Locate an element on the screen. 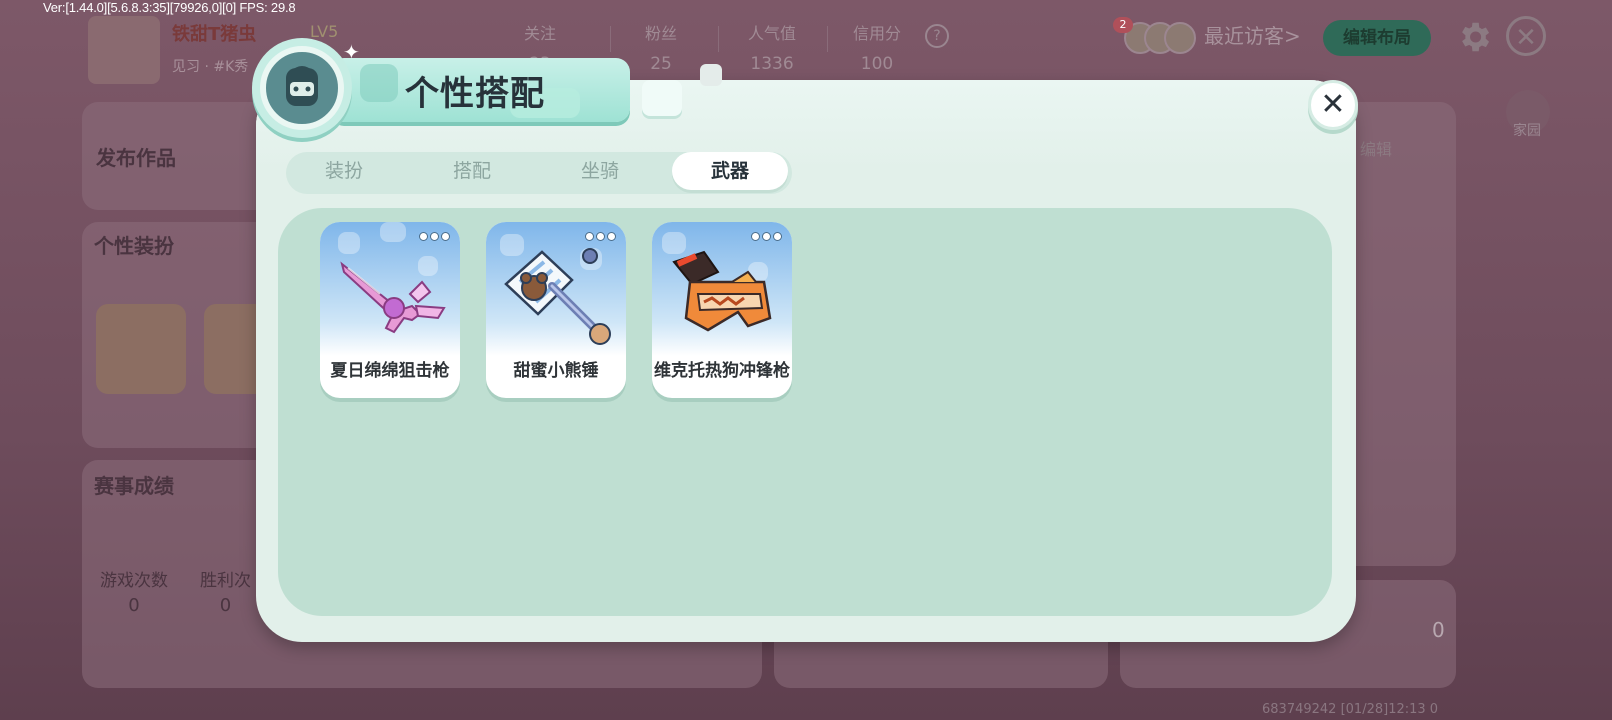 The height and width of the screenshot is (720, 1612). wins-stat: 胜利次 0 is located at coordinates (225, 591).